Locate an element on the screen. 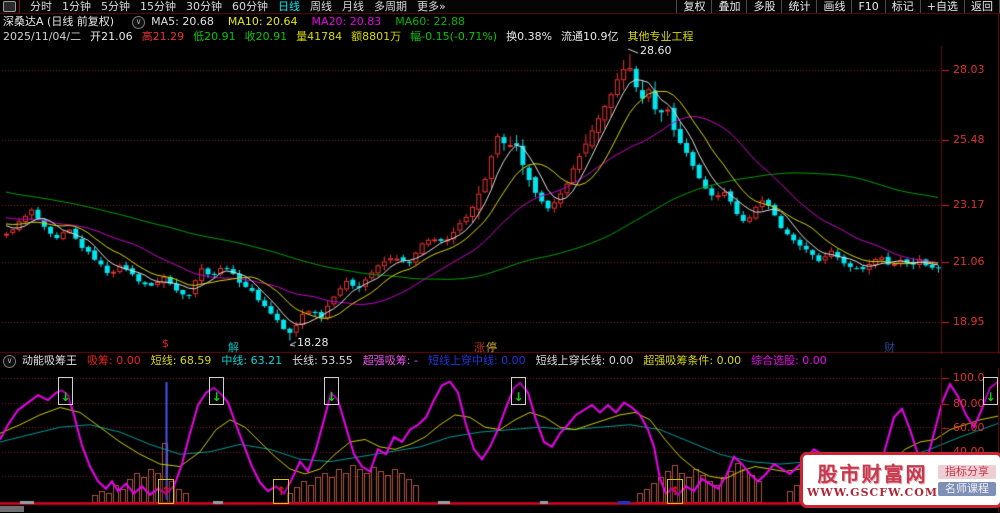 This screenshot has height=513, width=1000. quote-field: 幅-0.15(-0.71%) is located at coordinates (454, 36).